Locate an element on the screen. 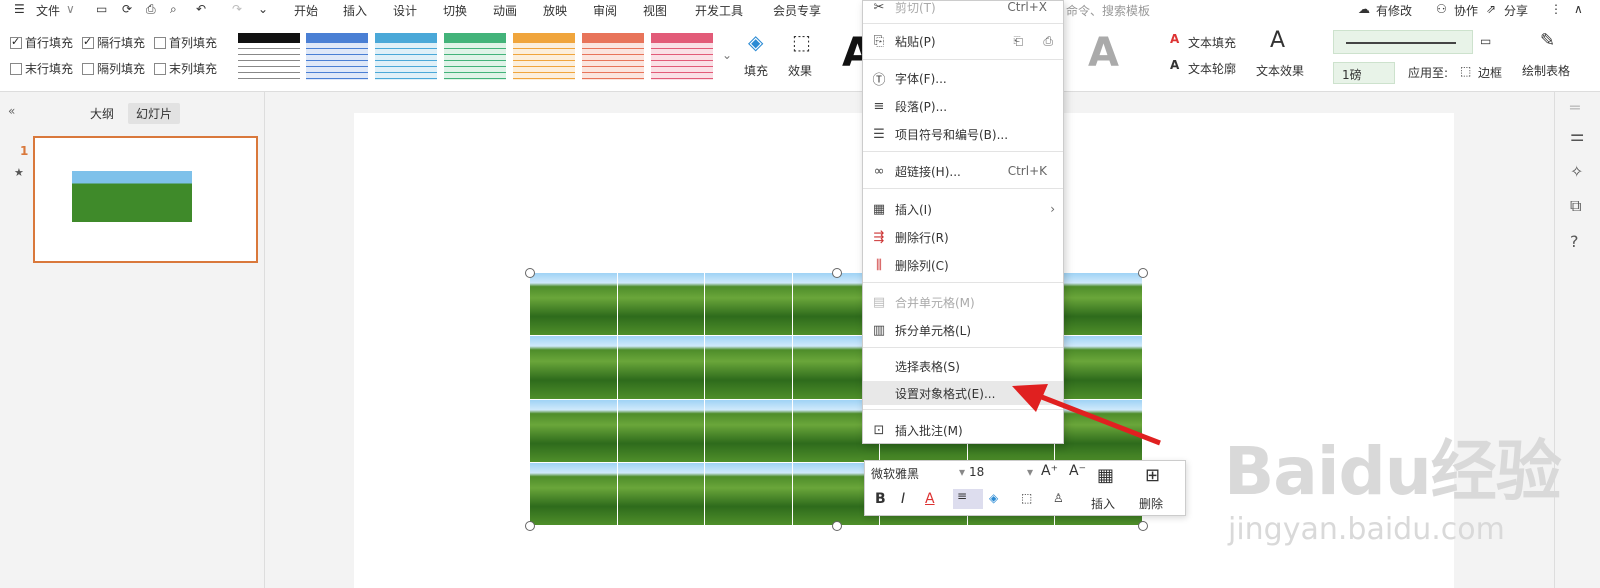  pen-color-icon: ▭ is located at coordinates (1485, 41).